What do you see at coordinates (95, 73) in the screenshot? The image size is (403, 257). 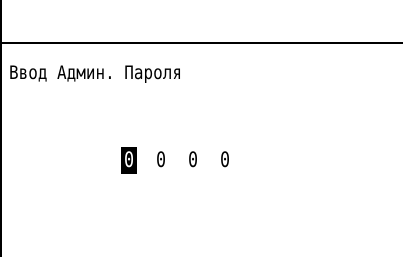 I see `screen-title: Ввод Админ. Пароля` at bounding box center [95, 73].